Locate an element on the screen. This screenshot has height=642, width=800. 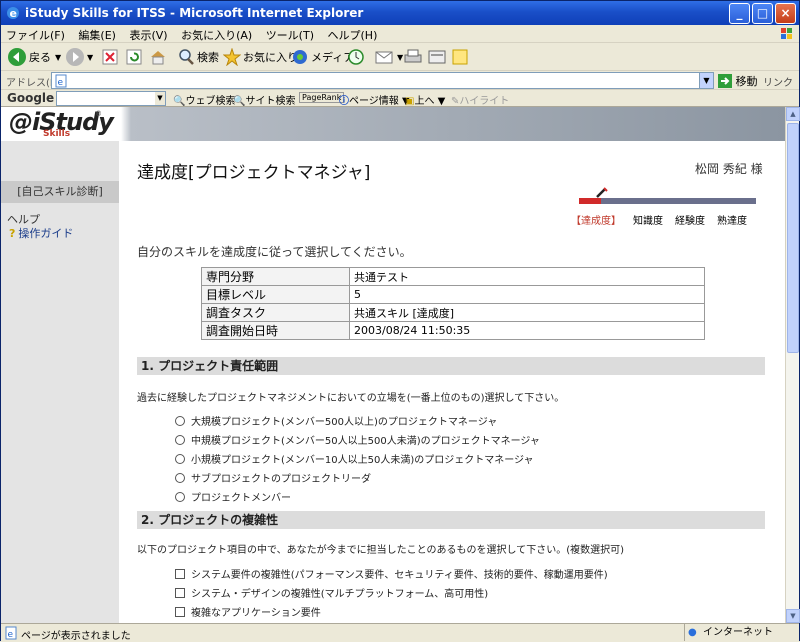
scroll-up-button: ▲ is located at coordinates (793, 114).